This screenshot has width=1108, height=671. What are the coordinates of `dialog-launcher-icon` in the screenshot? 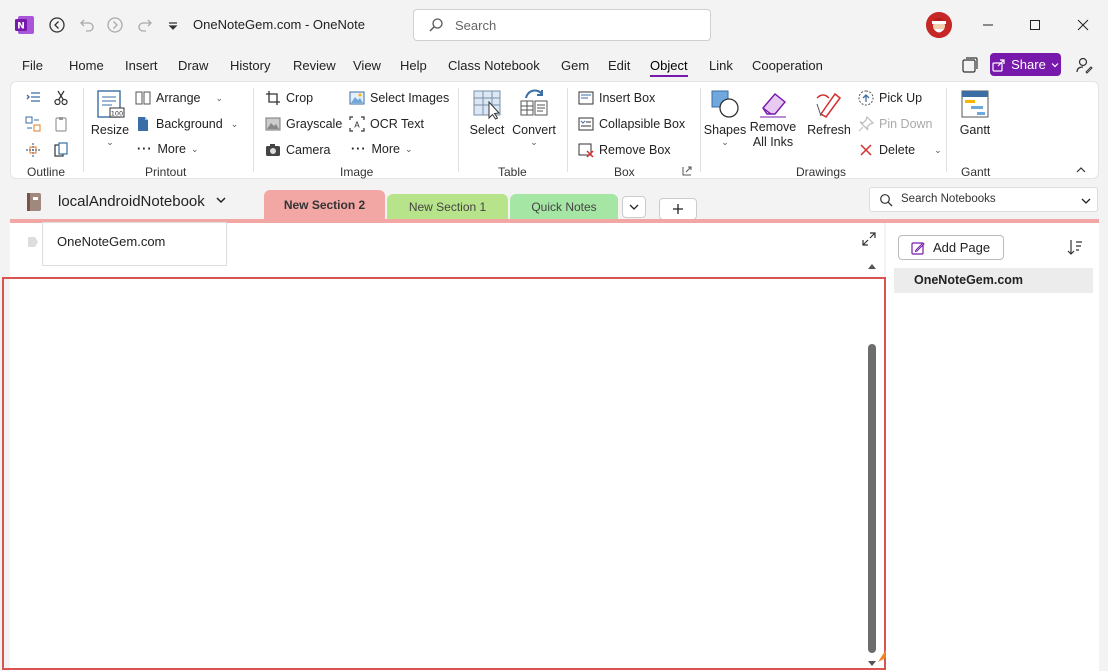 It's located at (687, 170).